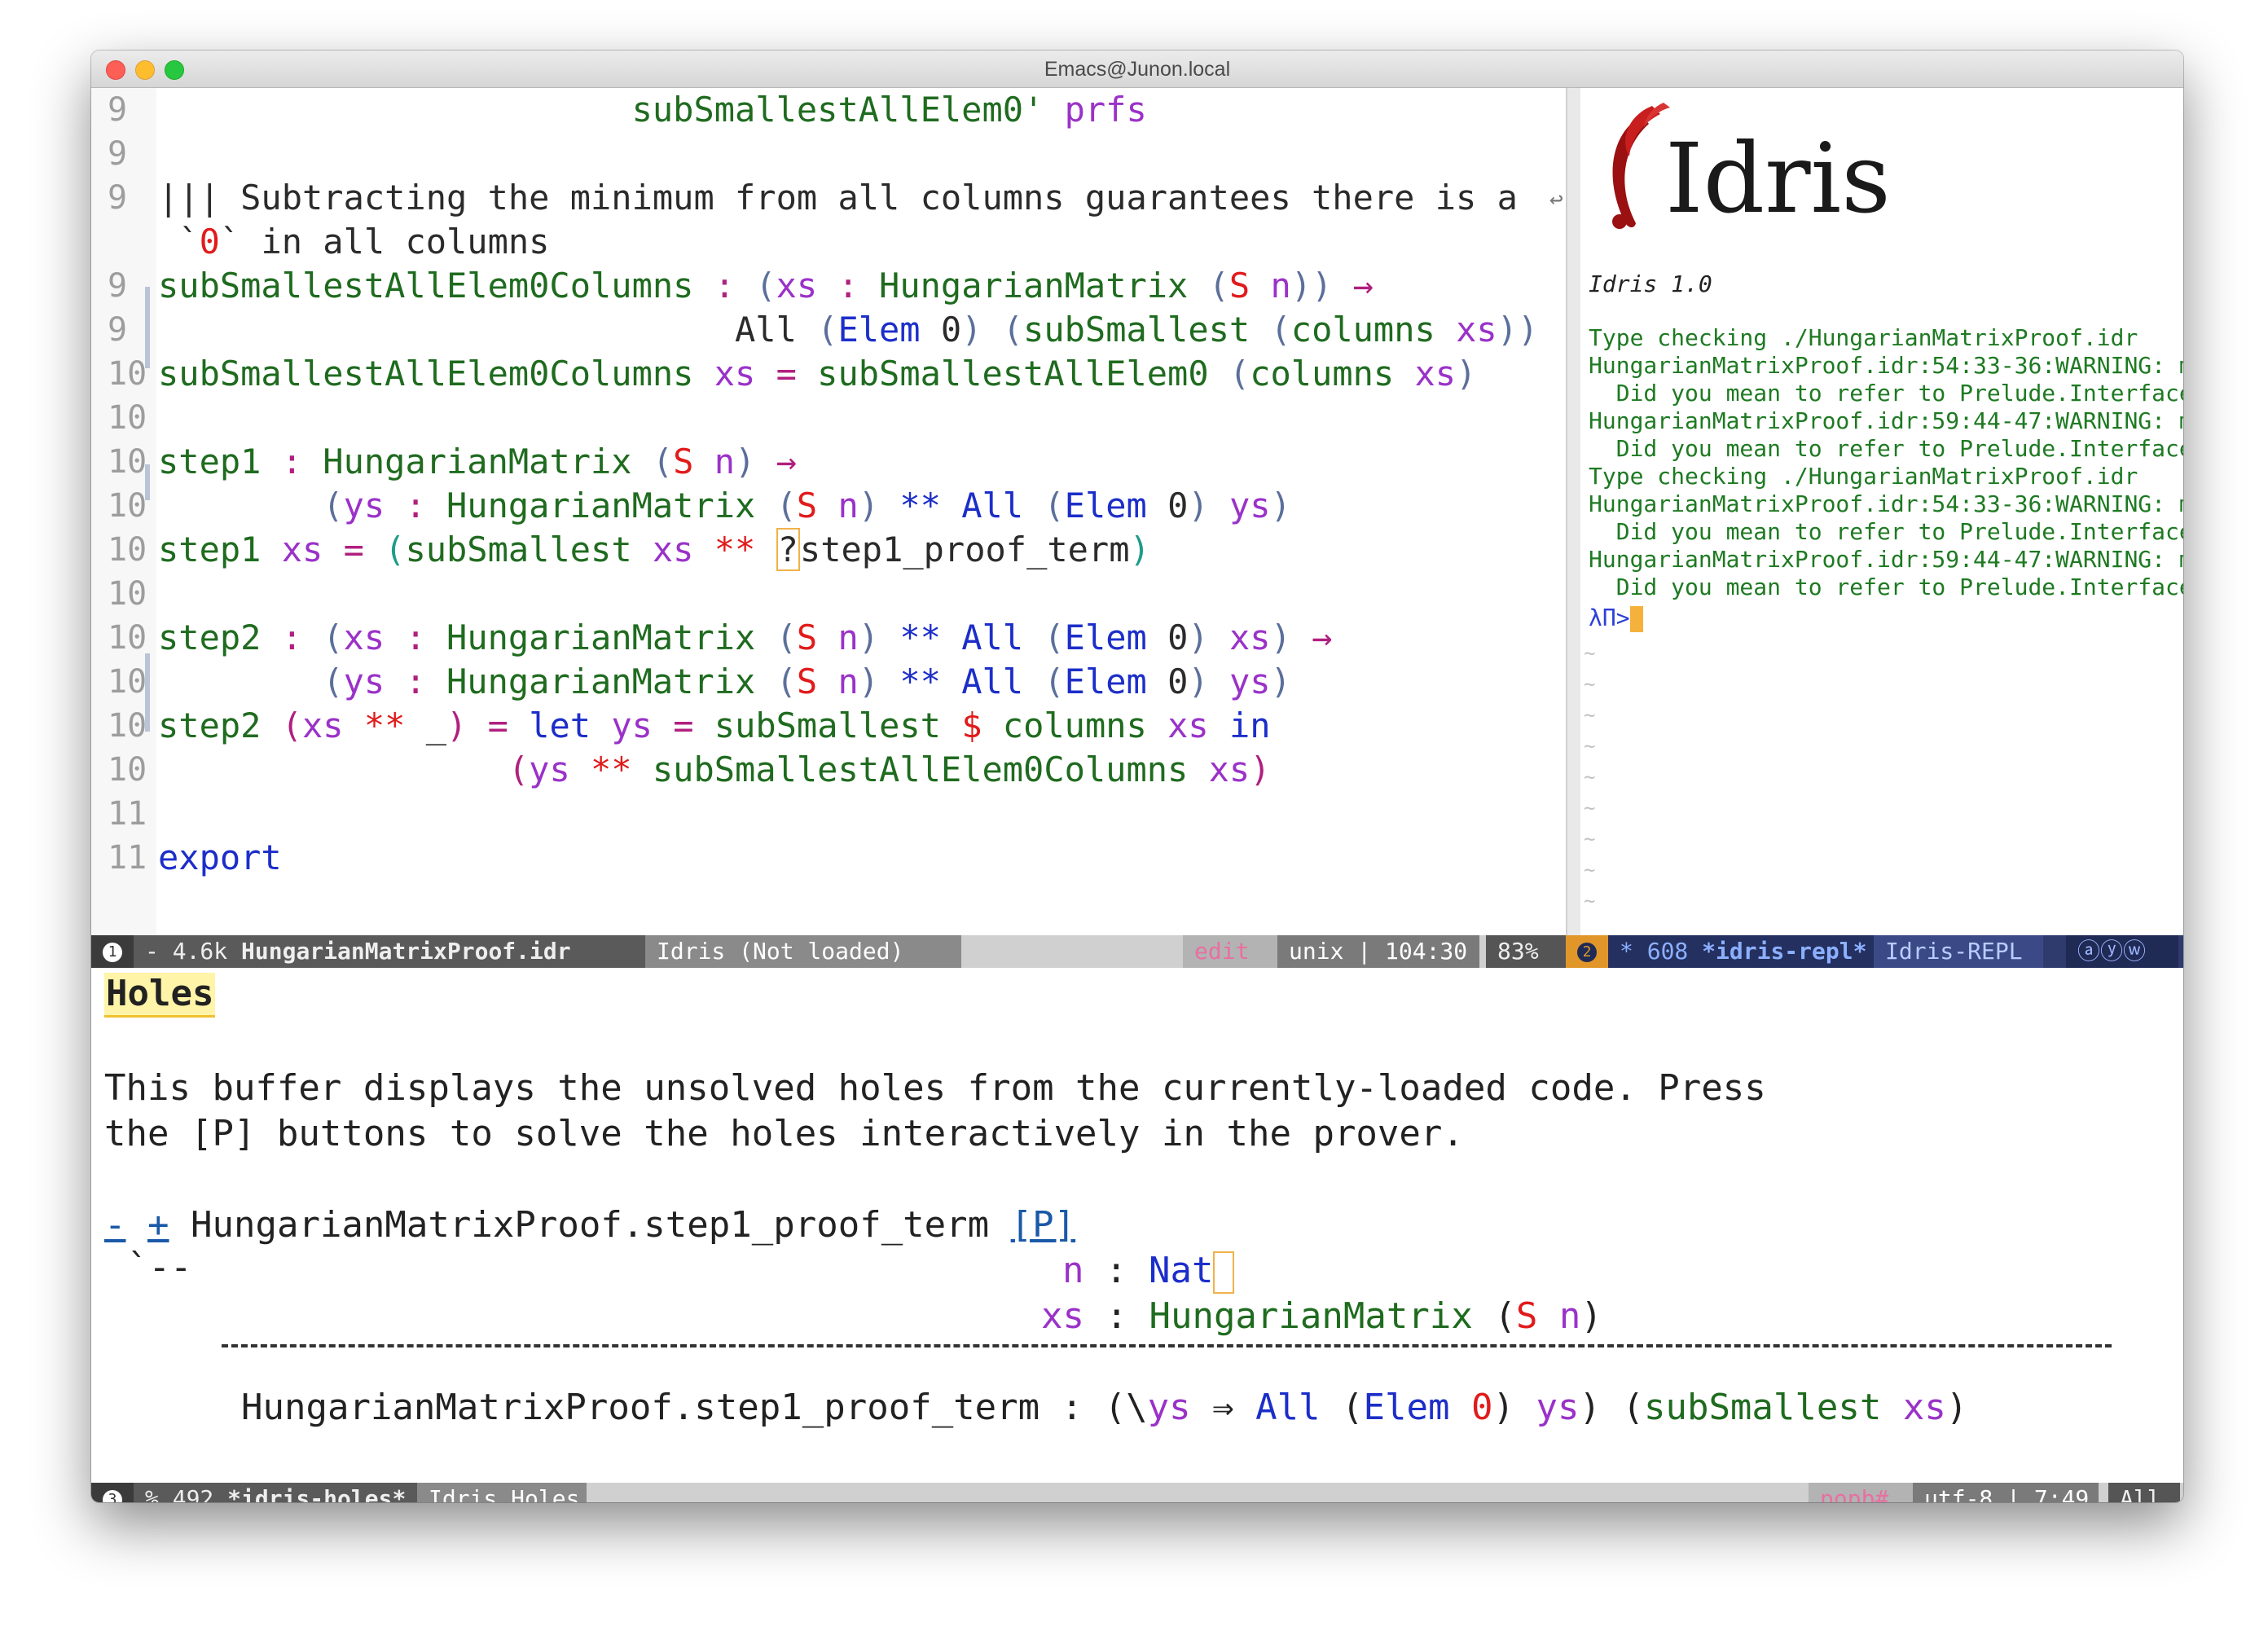 This screenshot has width=2268, height=1631. I want to click on goal-var: ys, so click(1169, 1407).